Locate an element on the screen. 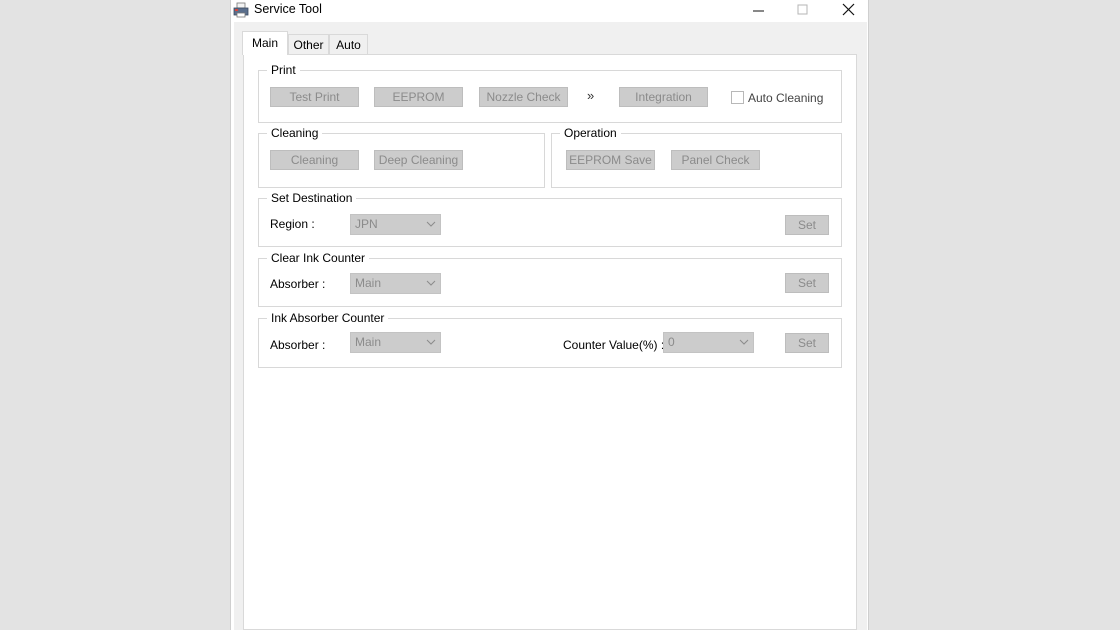 This screenshot has width=1120, height=630. eeprom-button: EEPROM is located at coordinates (418, 97).